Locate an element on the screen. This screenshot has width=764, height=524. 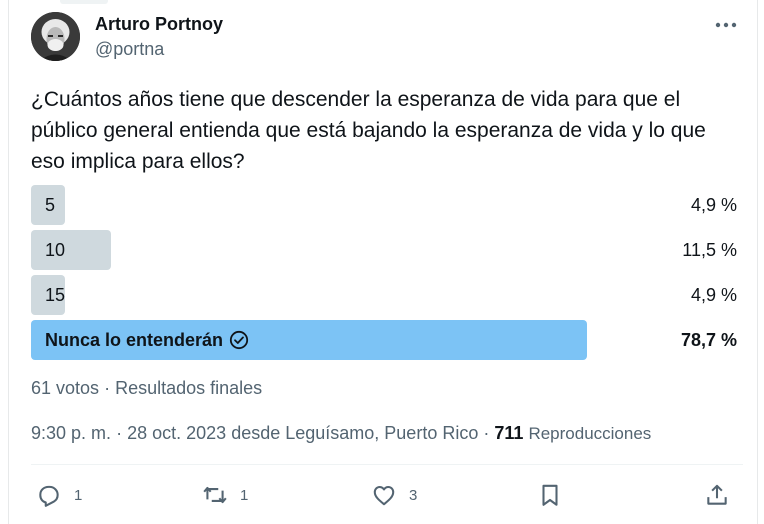
poll-option-label: Nunca lo entenderán is located at coordinates (147, 340).